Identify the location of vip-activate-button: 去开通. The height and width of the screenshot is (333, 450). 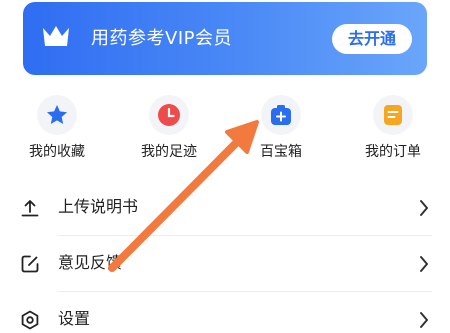
(372, 39).